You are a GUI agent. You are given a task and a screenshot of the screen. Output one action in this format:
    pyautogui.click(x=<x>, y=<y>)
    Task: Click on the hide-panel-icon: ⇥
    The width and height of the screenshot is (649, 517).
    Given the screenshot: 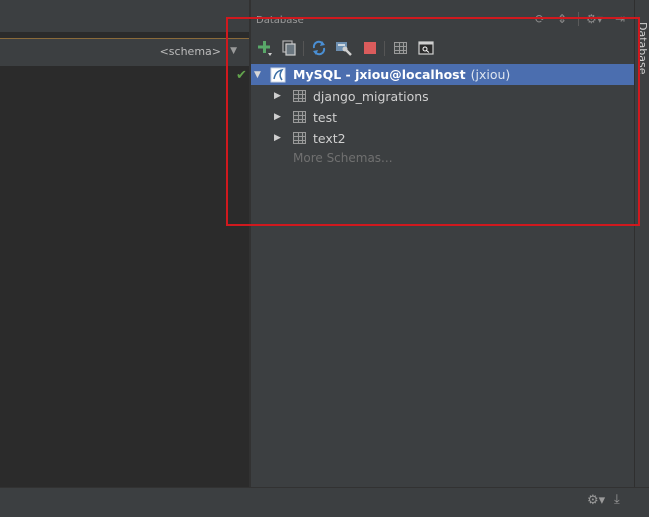 What is the action you would take?
    pyautogui.click(x=620, y=19)
    